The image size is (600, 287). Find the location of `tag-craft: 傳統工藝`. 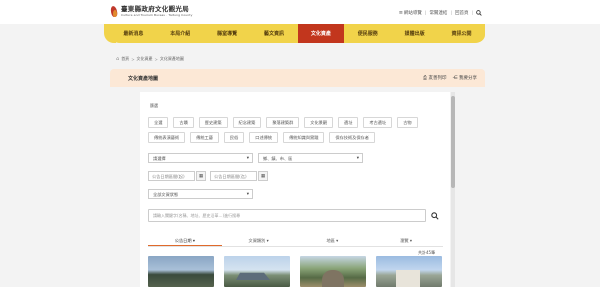

tag-craft: 傳統工藝 is located at coordinates (204, 137).